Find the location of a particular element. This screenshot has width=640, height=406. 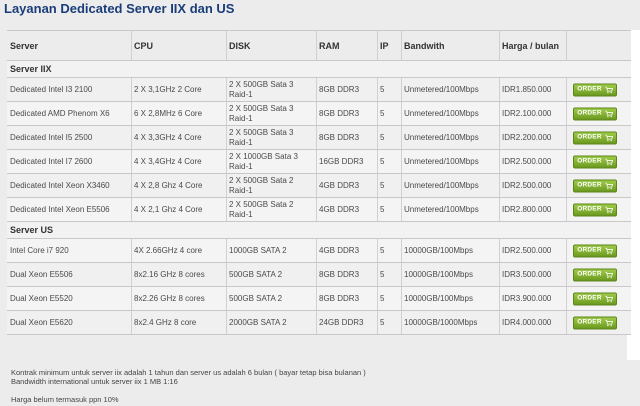

cell-cpu: 4X 2.66GHz 4 core is located at coordinates (178, 250).